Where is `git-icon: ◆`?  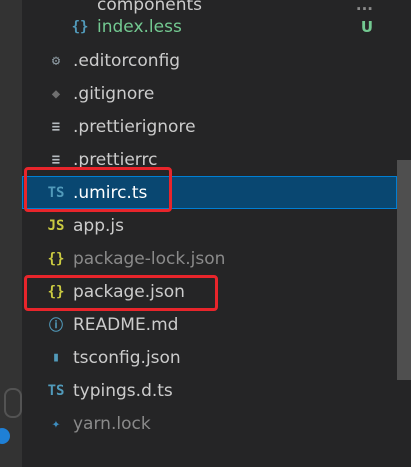 git-icon: ◆ is located at coordinates (56, 93).